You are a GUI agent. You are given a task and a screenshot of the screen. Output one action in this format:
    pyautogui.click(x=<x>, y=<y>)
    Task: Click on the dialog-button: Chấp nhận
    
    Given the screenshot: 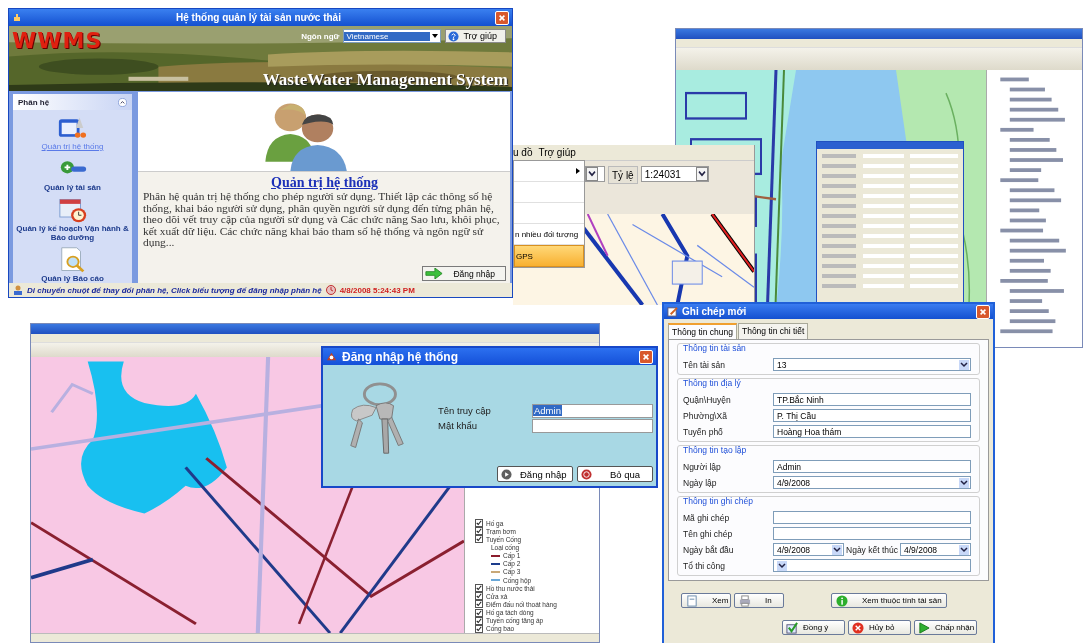 What is the action you would take?
    pyautogui.click(x=945, y=627)
    